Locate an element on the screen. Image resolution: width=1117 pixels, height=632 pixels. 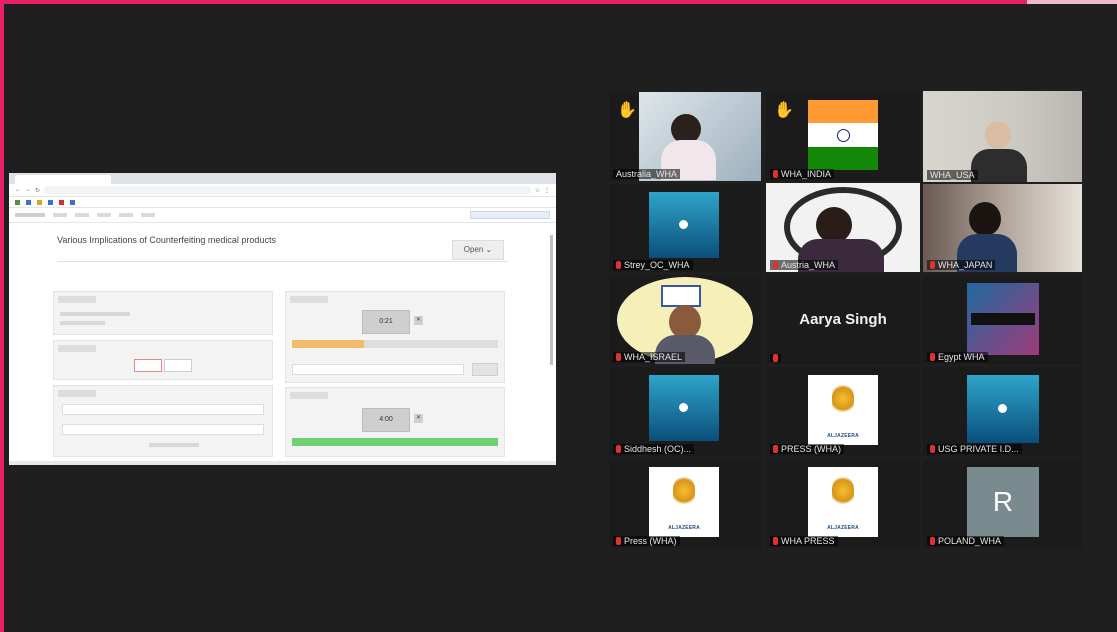
participant-tile: Egypt WHA is located at coordinates (1002, 319).